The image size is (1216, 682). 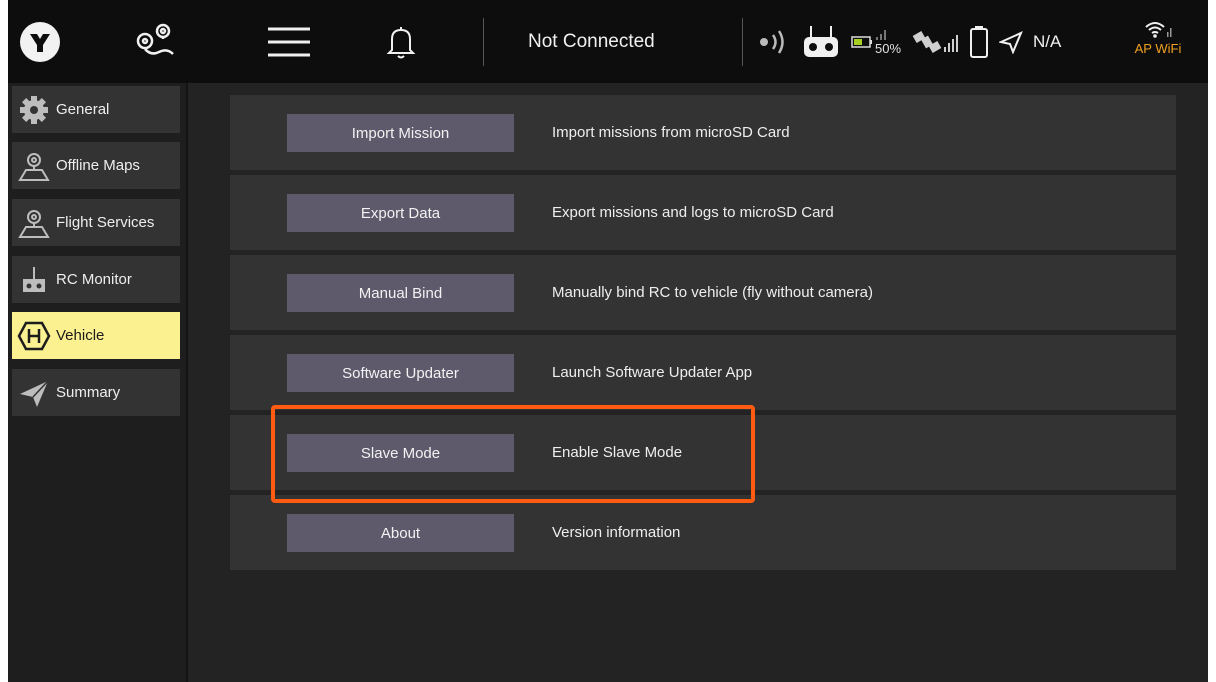 I want to click on hexagon-h-icon, so click(x=34, y=335).